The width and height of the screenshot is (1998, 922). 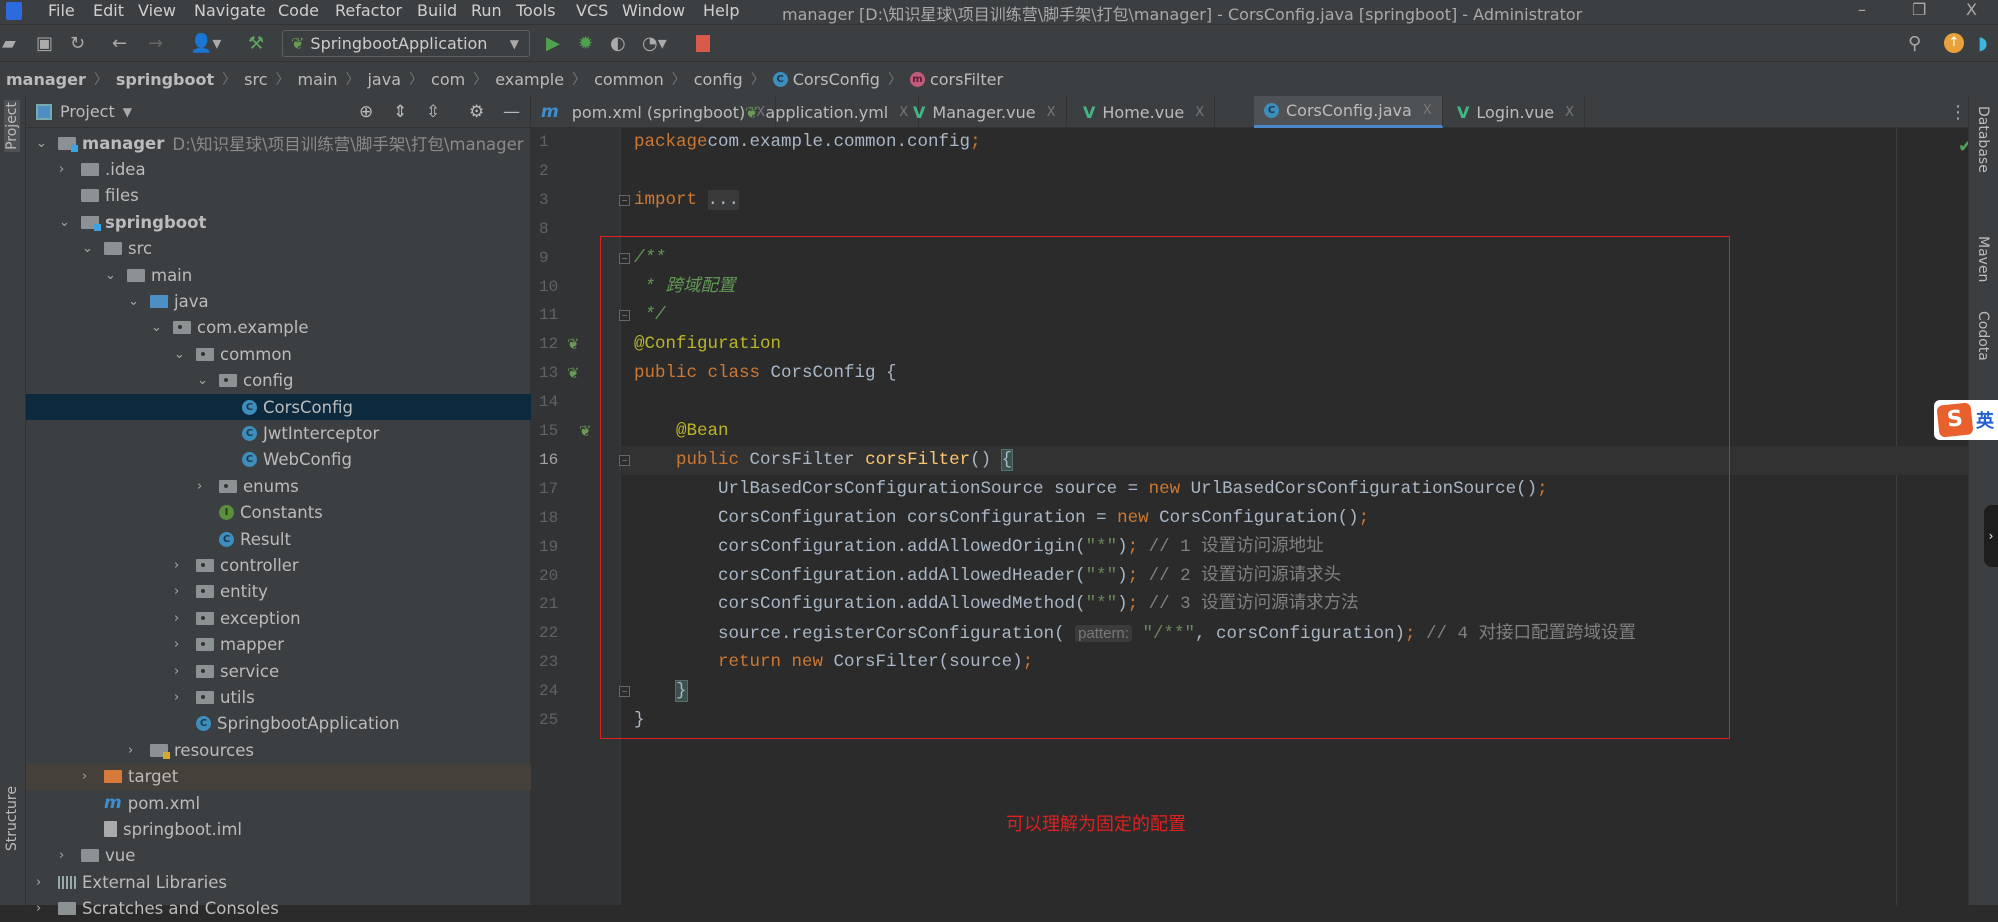 I want to click on breadcrumb-item: manager, so click(x=46, y=79).